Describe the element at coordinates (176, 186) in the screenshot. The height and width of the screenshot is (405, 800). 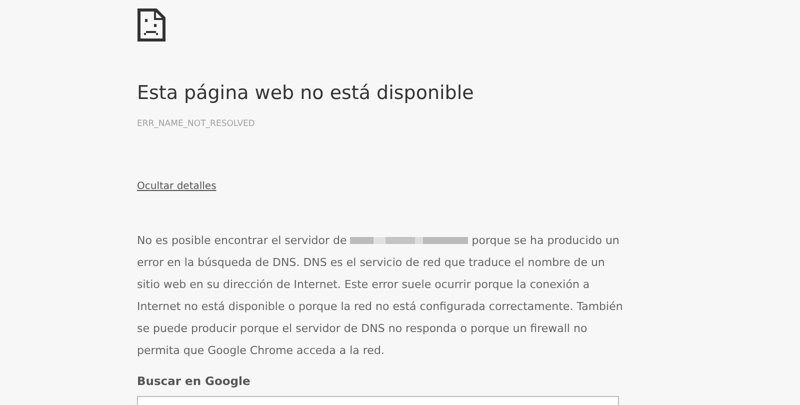
I see `hide-details-link: Ocultar detalles` at that location.